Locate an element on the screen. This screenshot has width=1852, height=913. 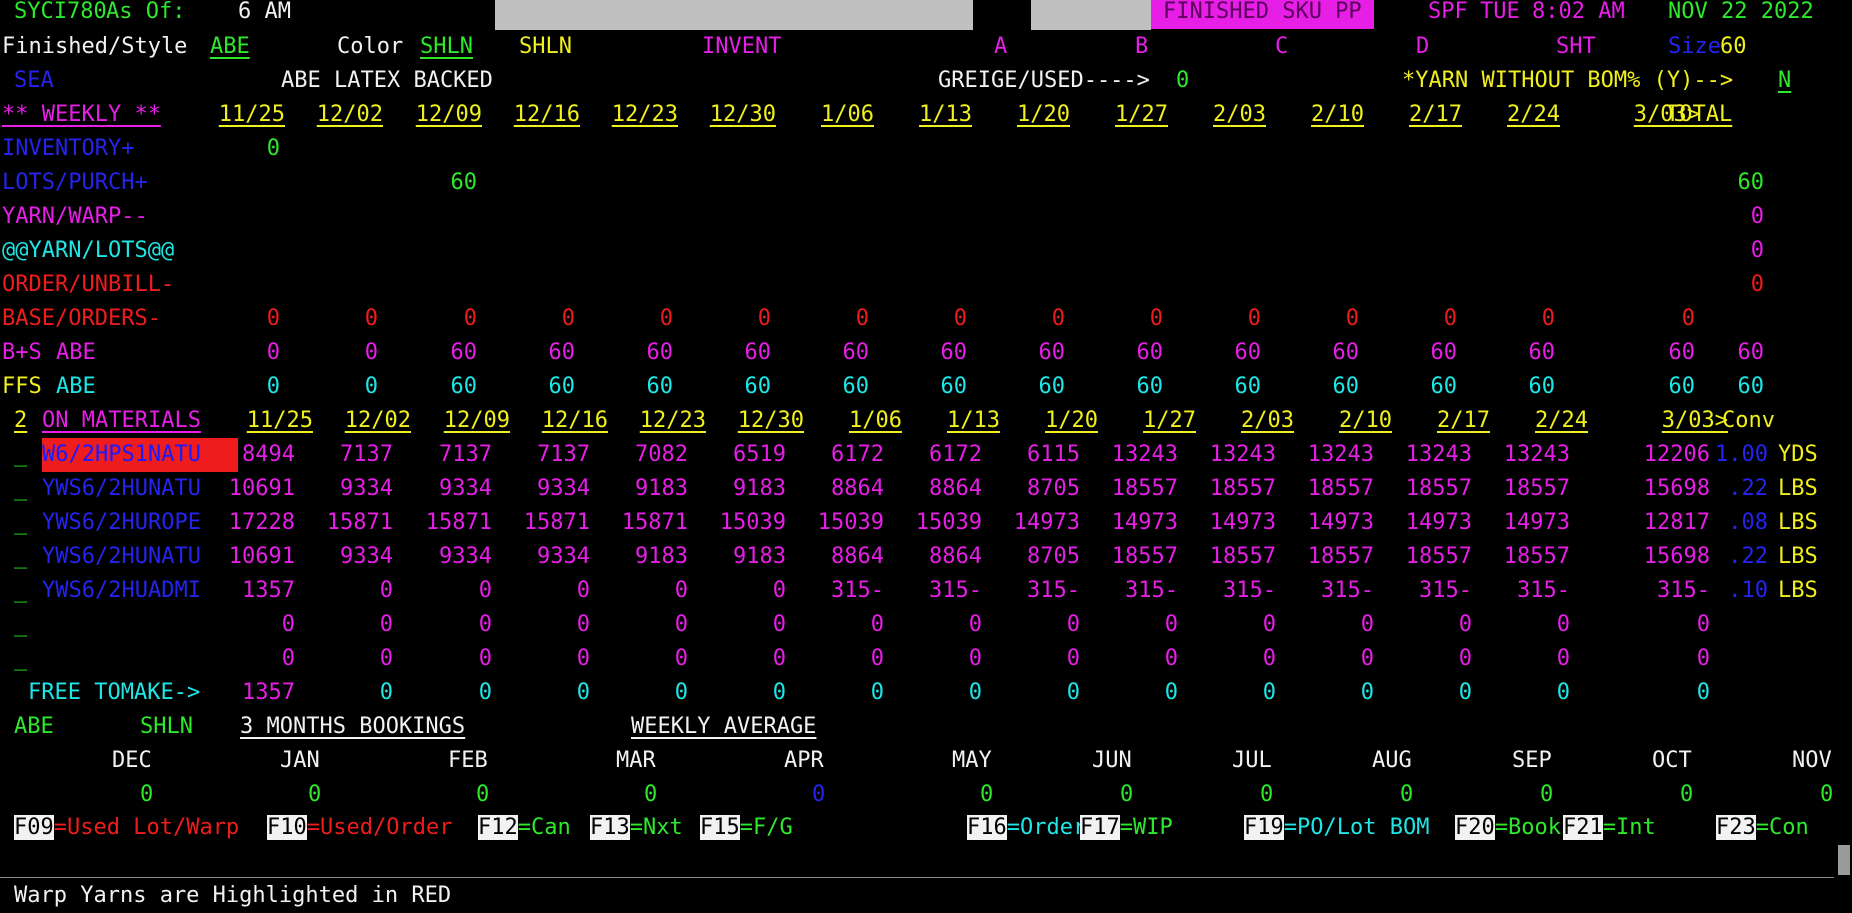
fkey-f19: F19=PO/Lot BOM is located at coordinates (1336, 828).